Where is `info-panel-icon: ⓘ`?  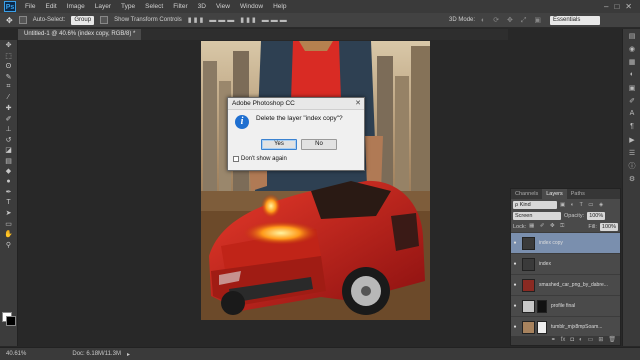
info-panel-icon: ⓘ is located at coordinates (631, 165).